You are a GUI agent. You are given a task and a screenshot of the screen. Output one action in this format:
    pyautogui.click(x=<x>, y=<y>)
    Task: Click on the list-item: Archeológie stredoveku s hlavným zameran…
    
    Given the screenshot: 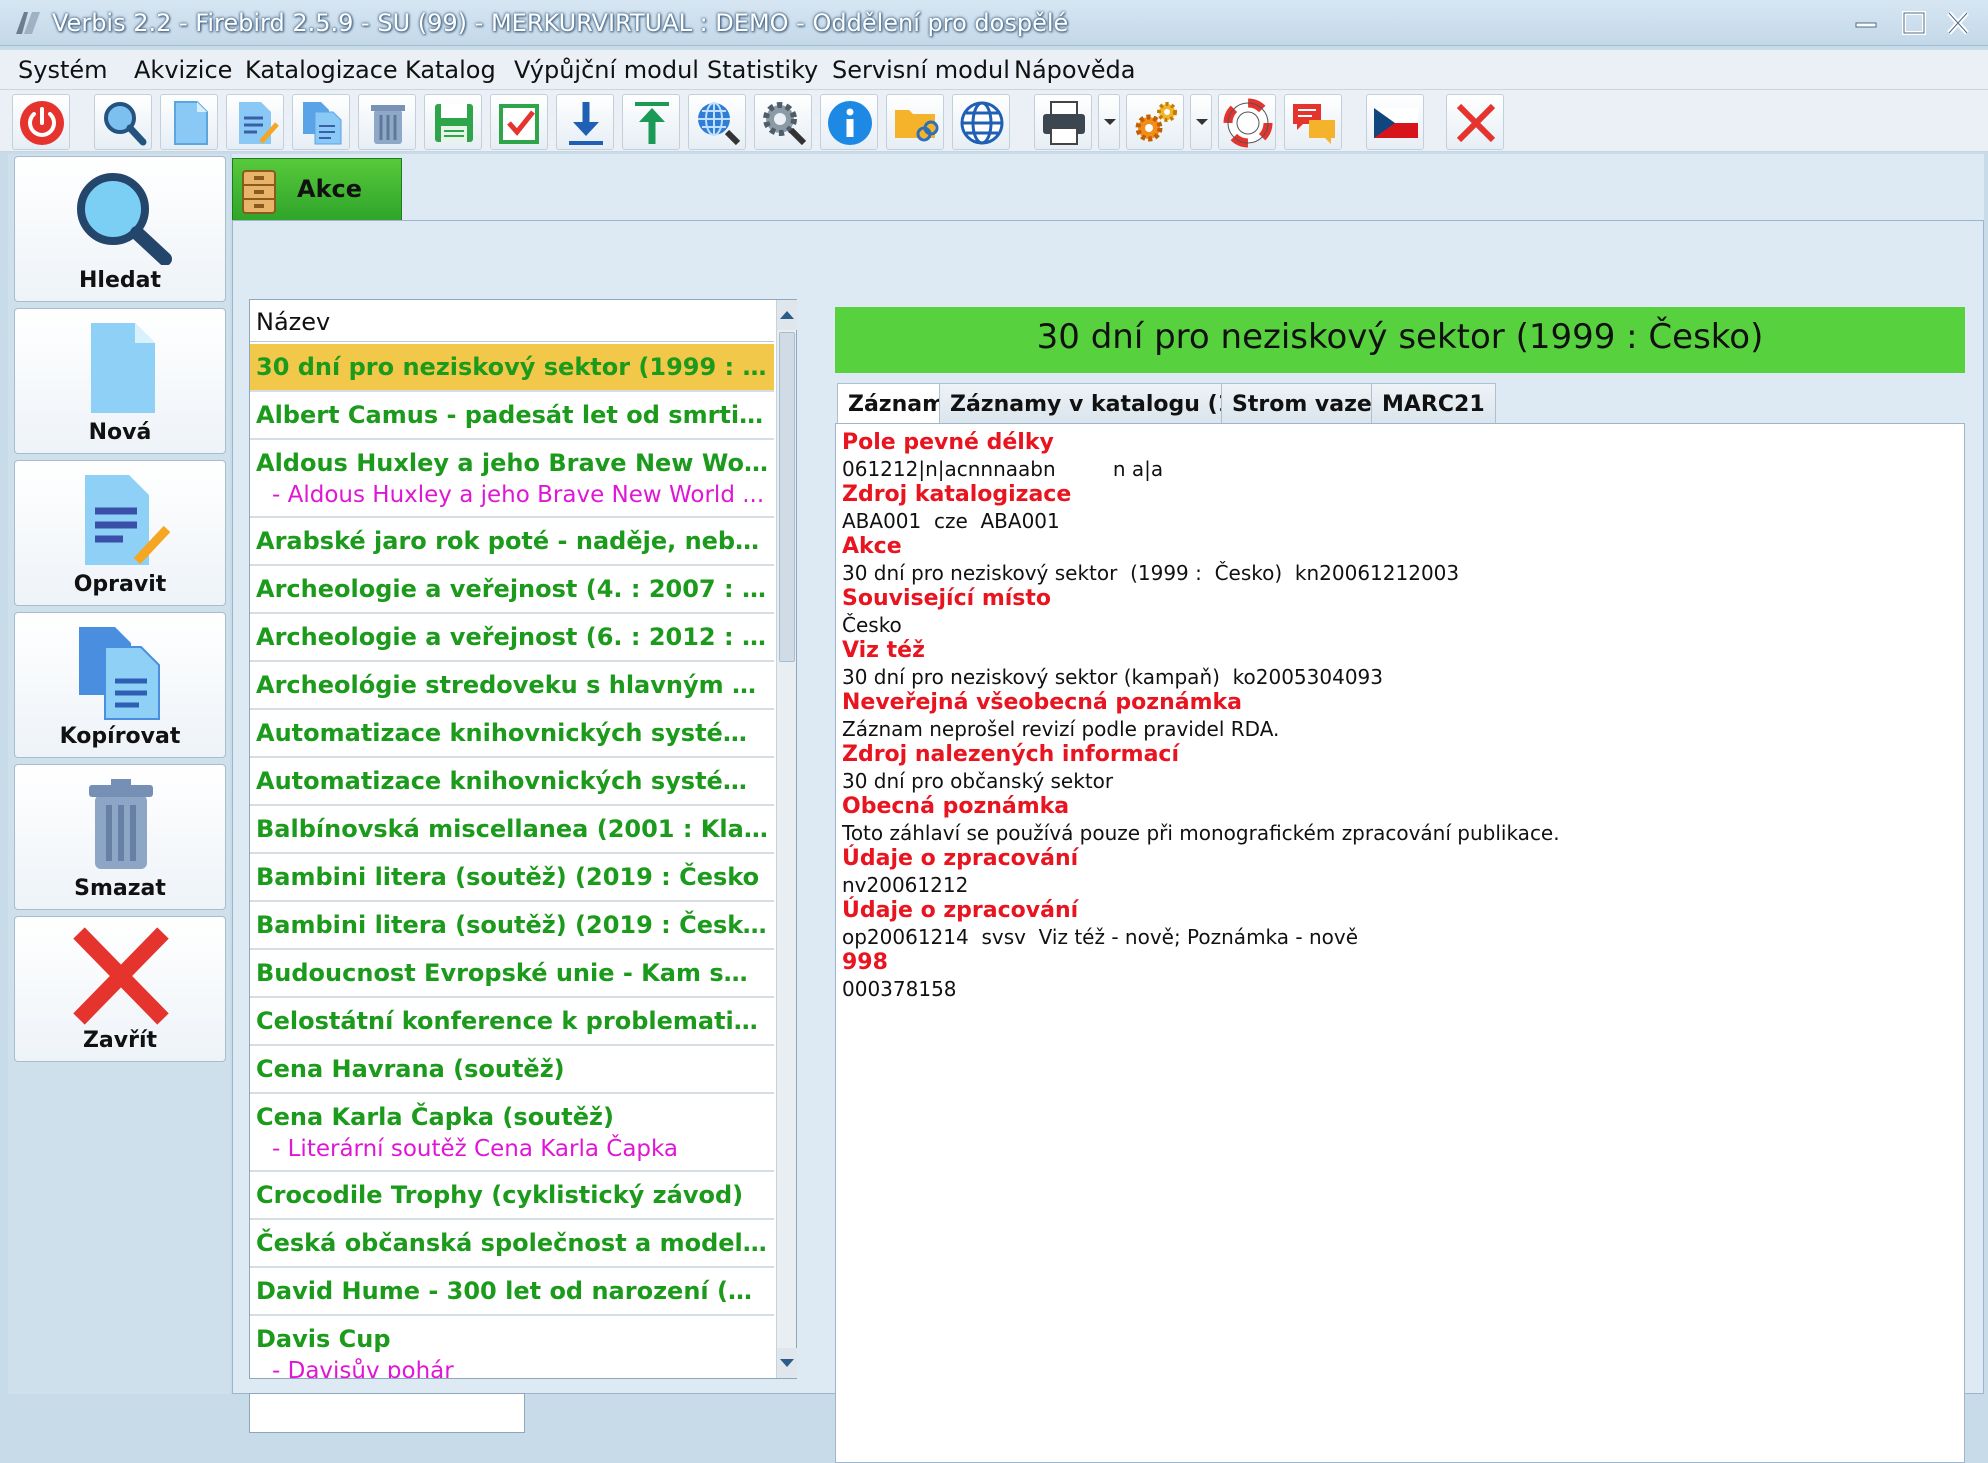 What is the action you would take?
    pyautogui.click(x=512, y=686)
    